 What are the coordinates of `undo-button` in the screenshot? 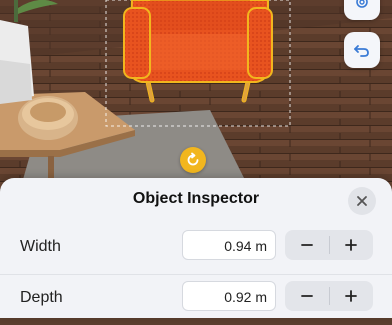 It's located at (362, 50).